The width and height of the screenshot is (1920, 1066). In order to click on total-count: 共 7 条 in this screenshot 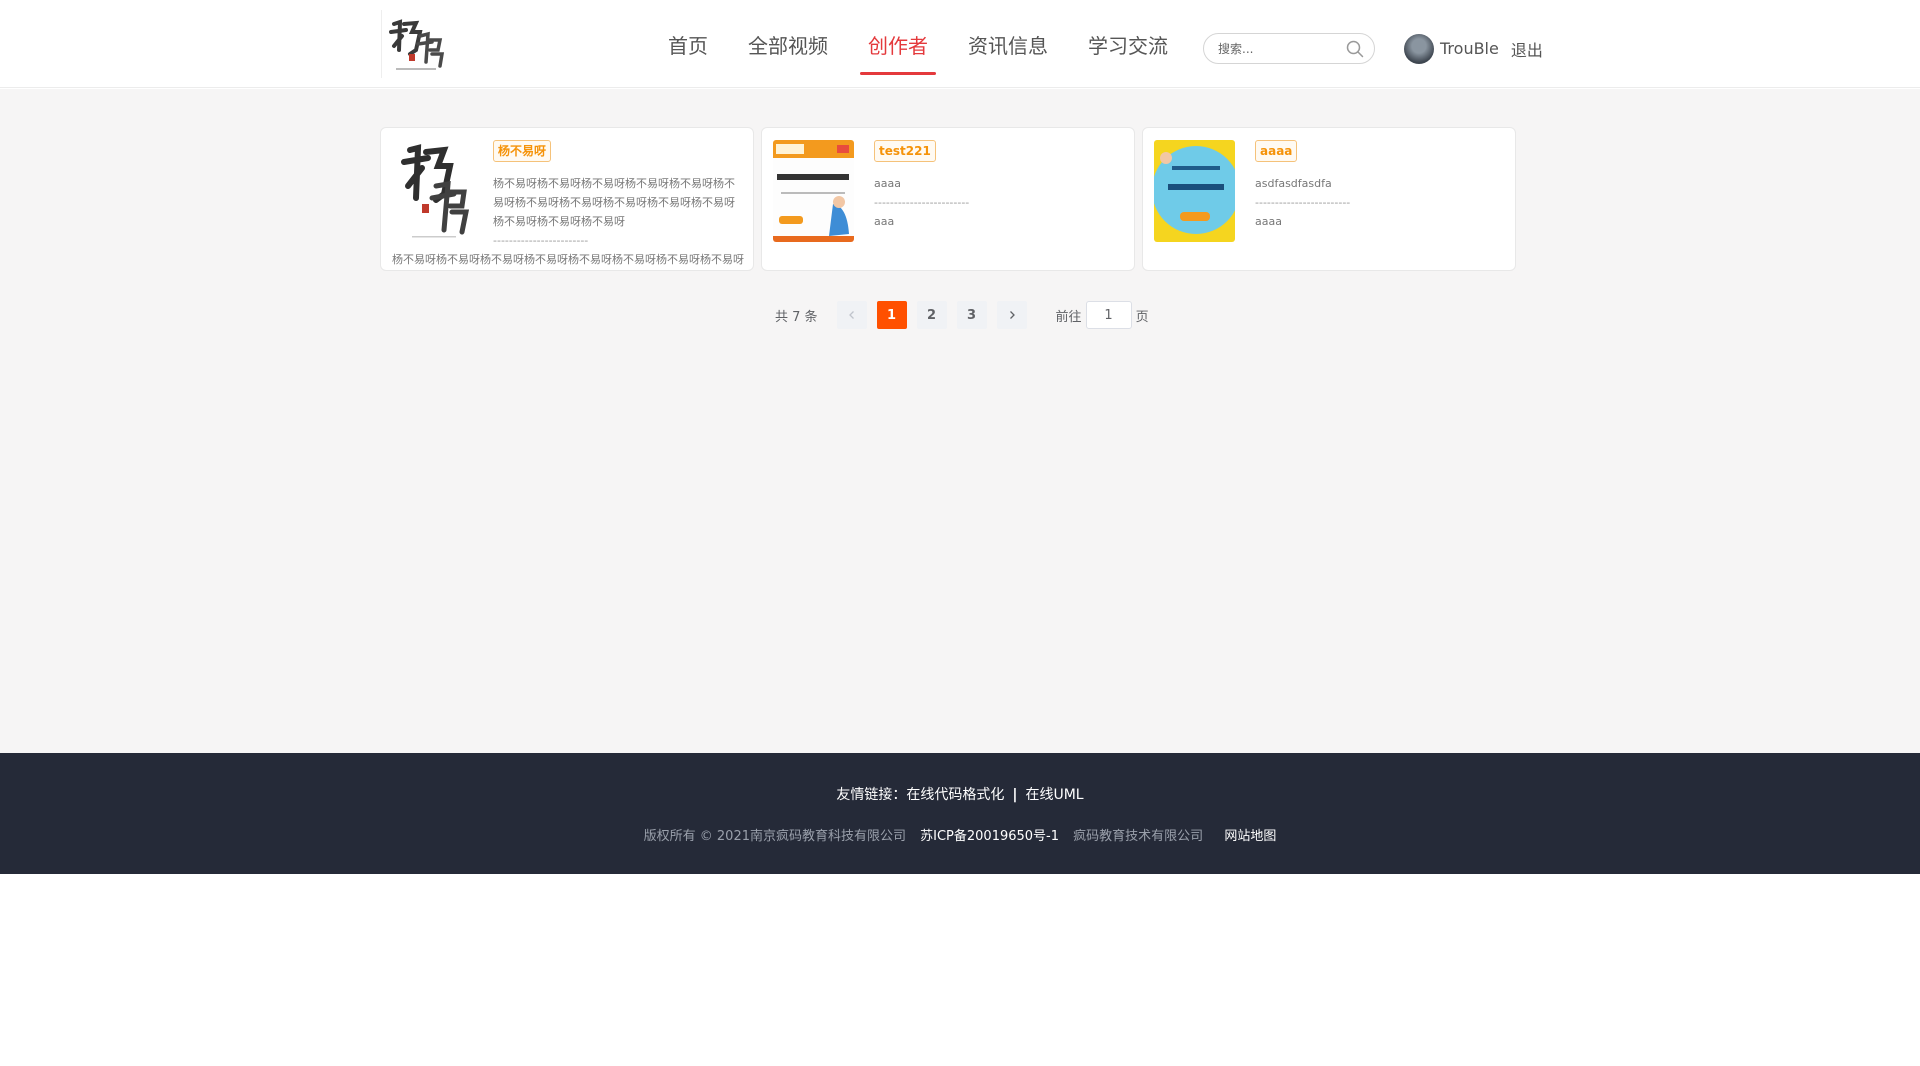, I will do `click(796, 317)`.